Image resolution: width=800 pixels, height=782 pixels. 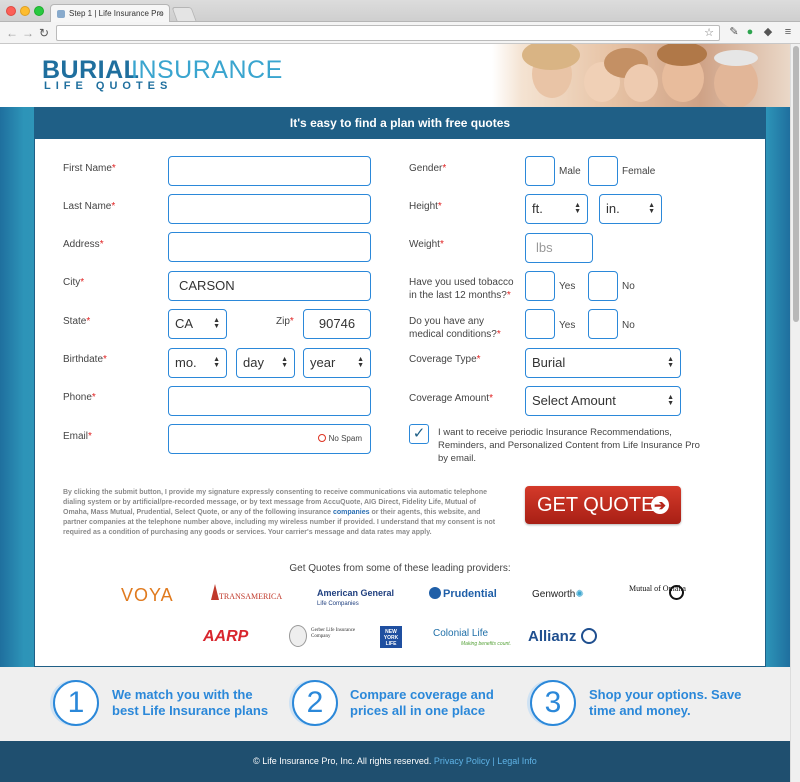 What do you see at coordinates (567, 286) in the screenshot?
I see `tobacco-yes-label: Yes` at bounding box center [567, 286].